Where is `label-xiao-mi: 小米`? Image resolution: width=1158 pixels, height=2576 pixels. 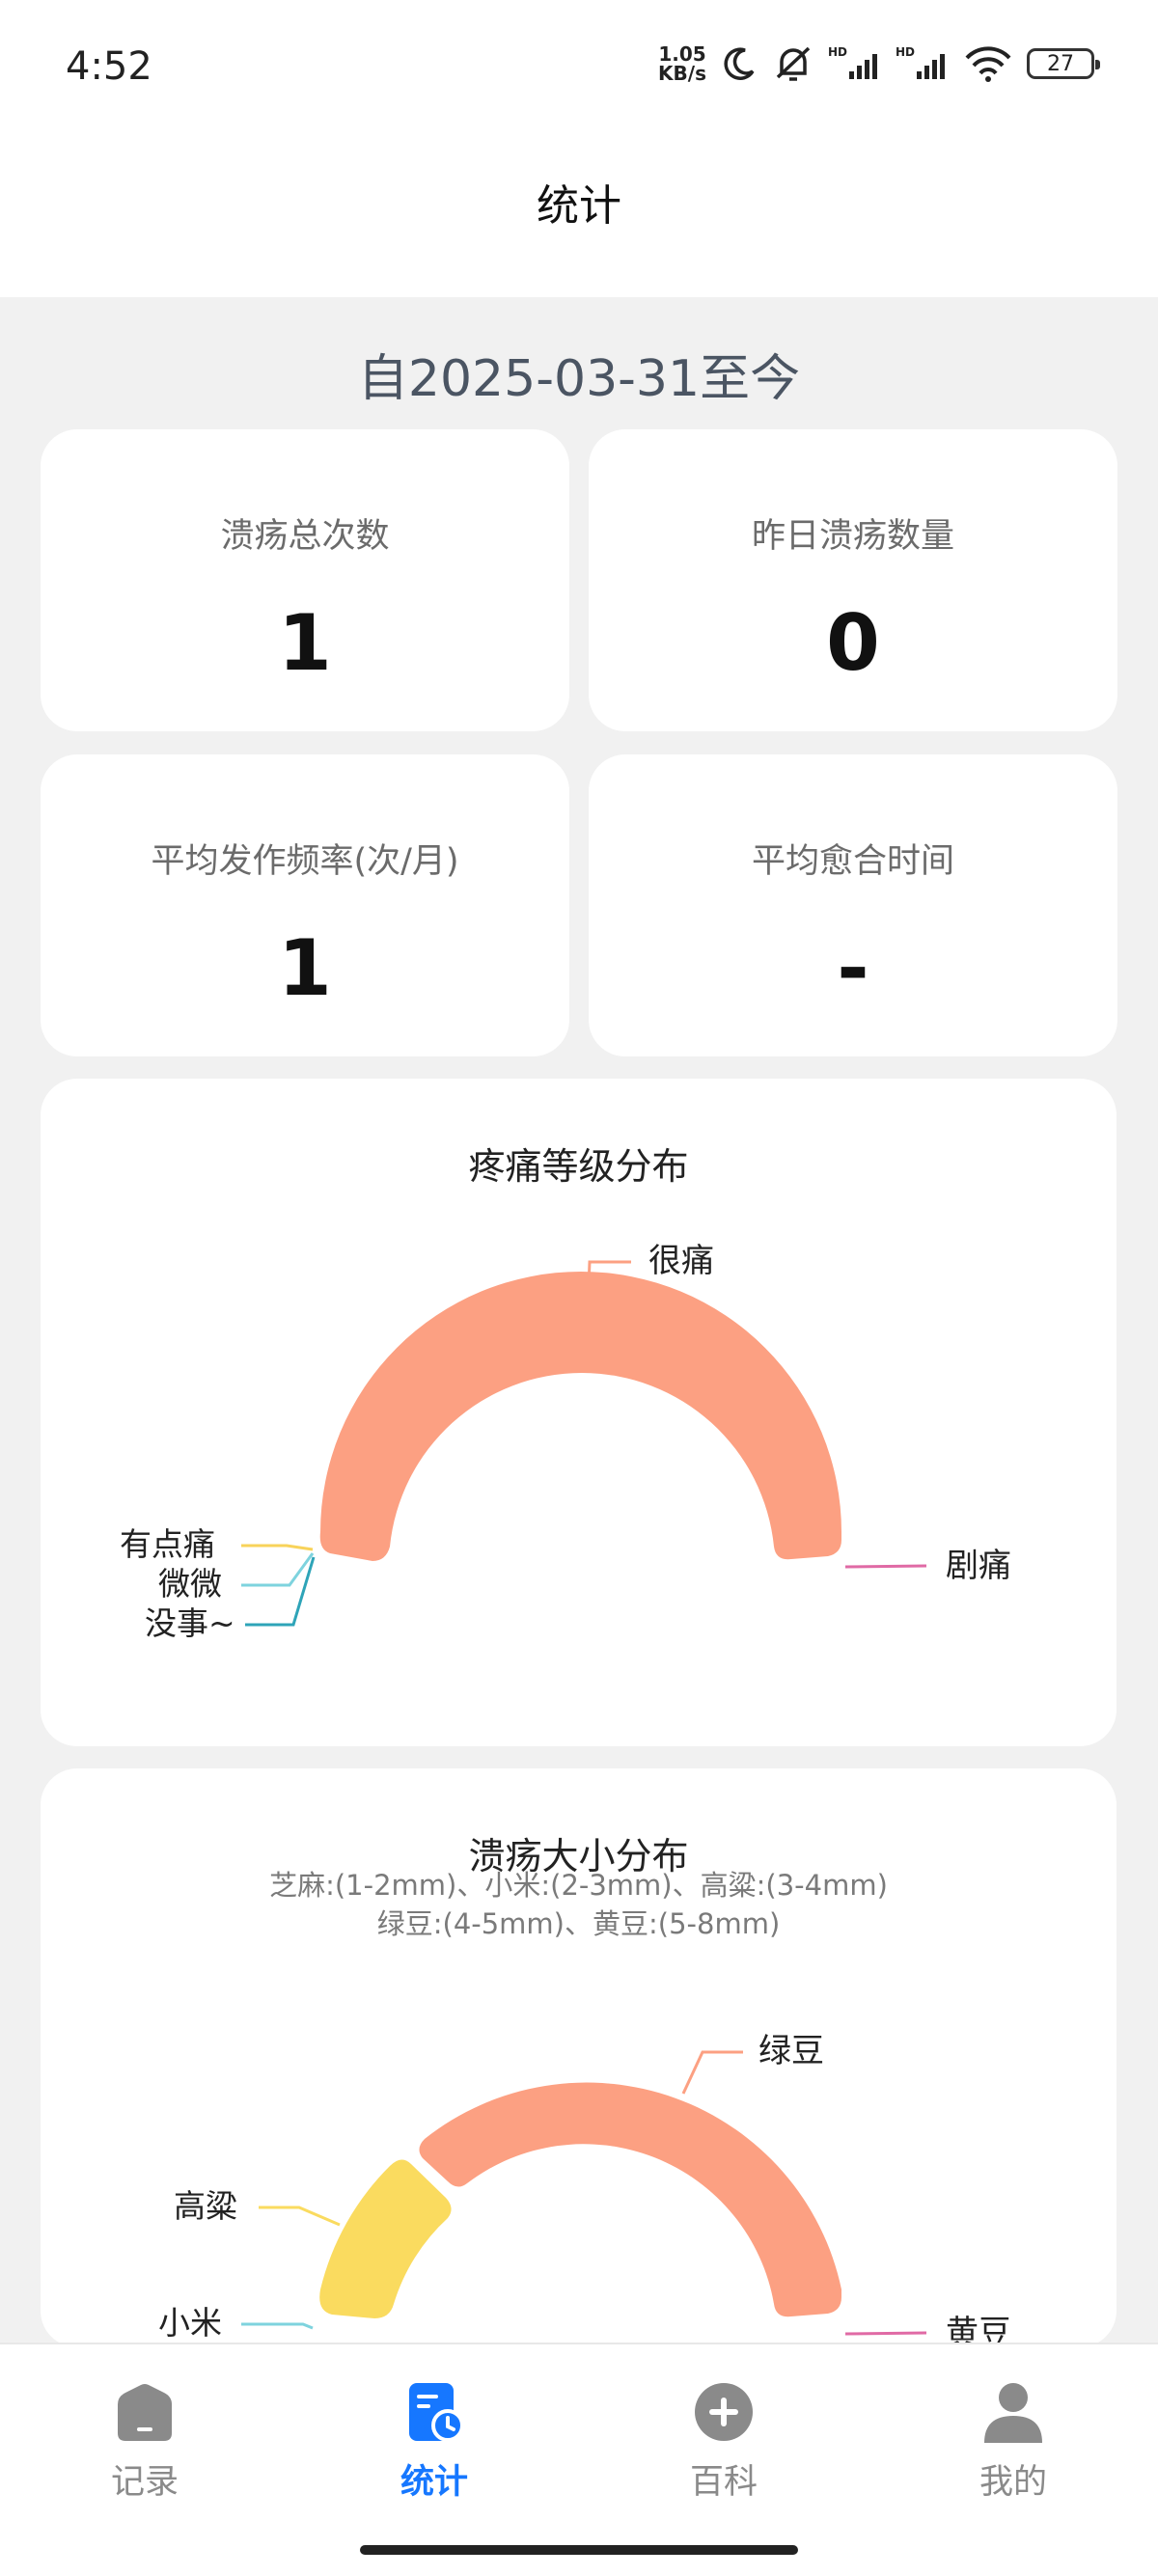
label-xiao-mi: 小米 is located at coordinates (190, 2323).